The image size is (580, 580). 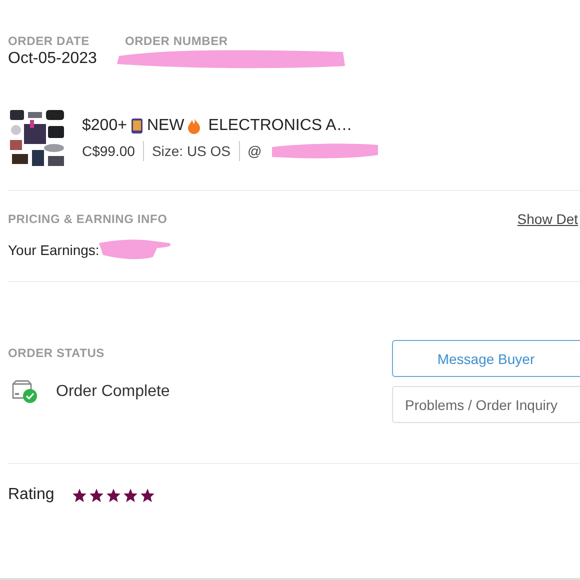 I want to click on section-label: PRICING & EARNING INFO, so click(x=88, y=219).